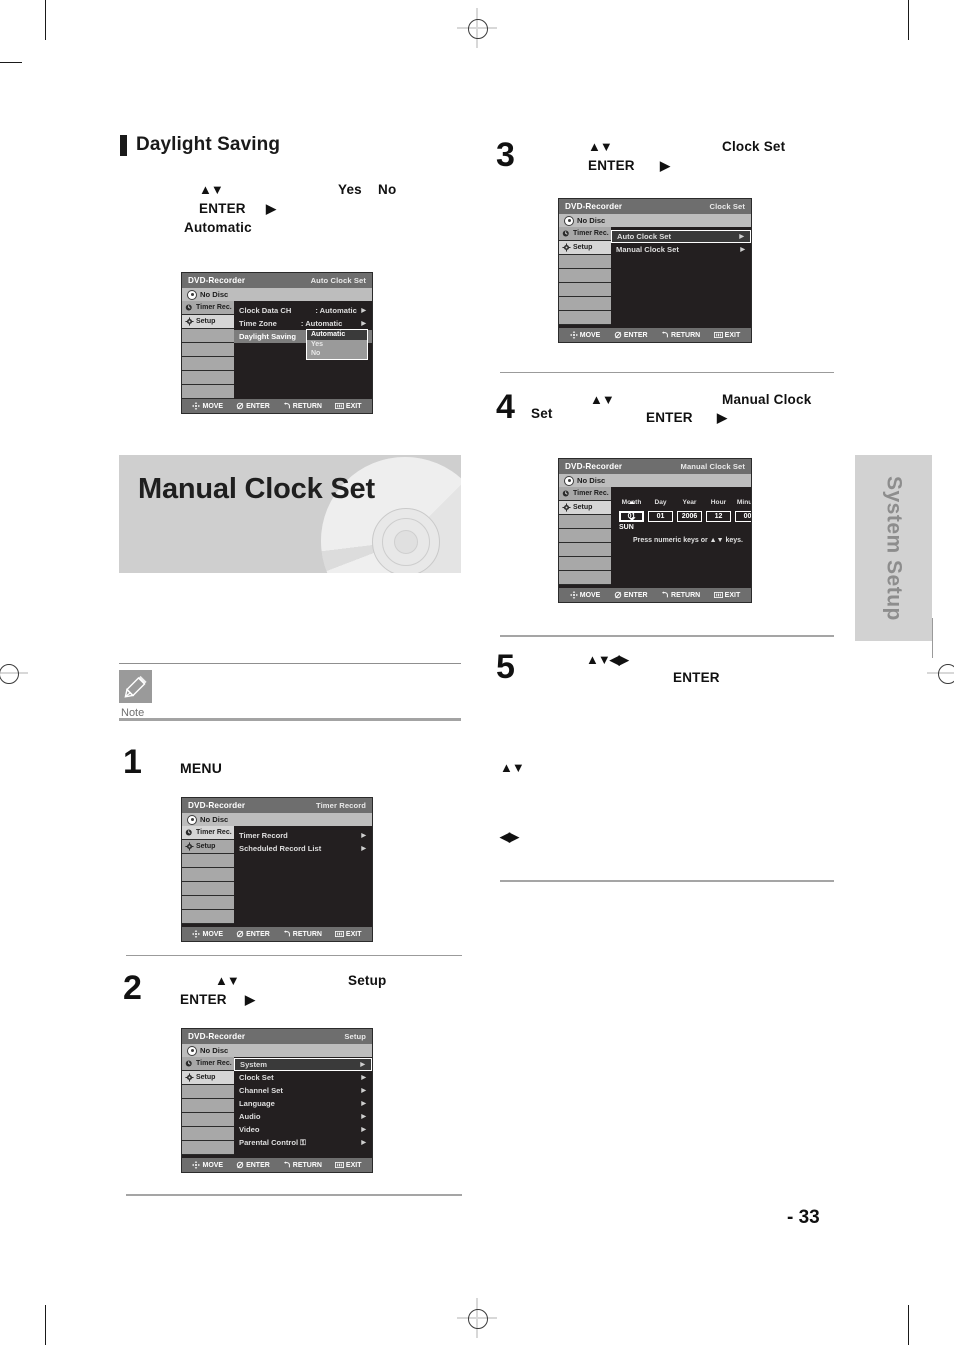  I want to click on disc-icon, so click(192, 1050).